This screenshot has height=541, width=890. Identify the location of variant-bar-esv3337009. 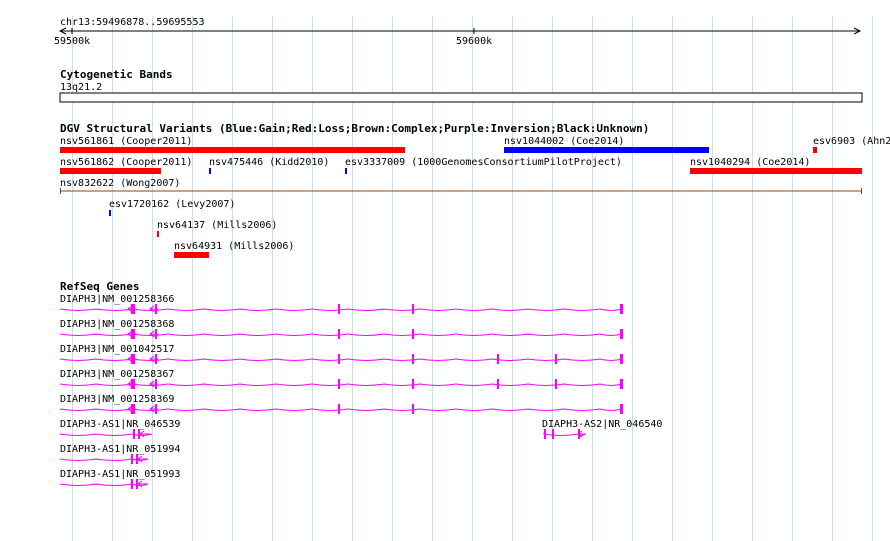
(346, 171).